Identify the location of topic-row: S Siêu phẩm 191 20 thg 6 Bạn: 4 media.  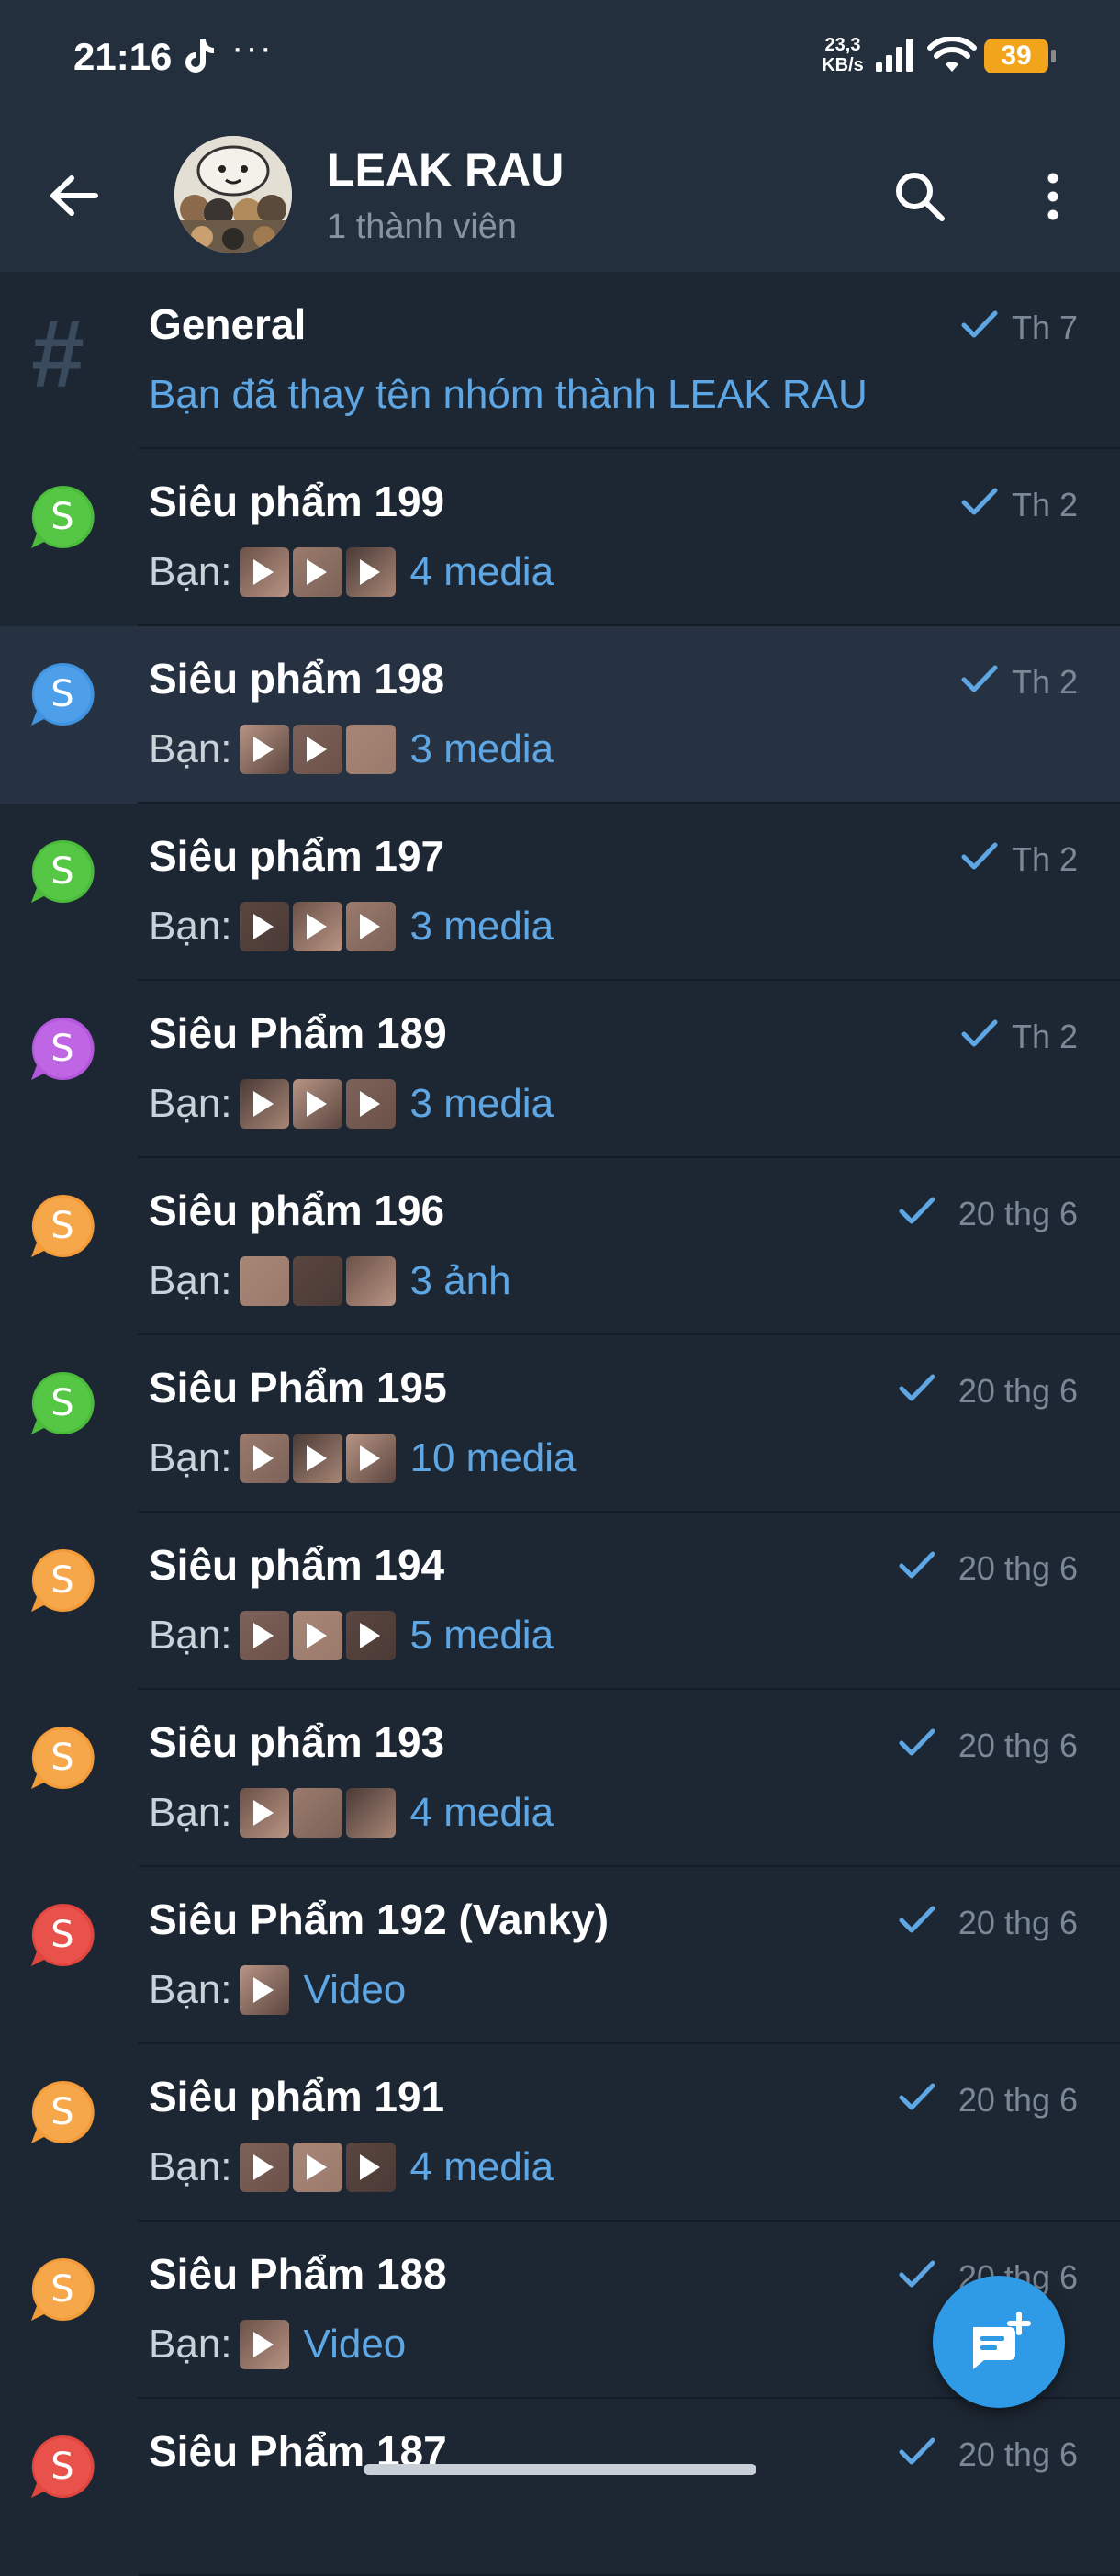
(560, 2133).